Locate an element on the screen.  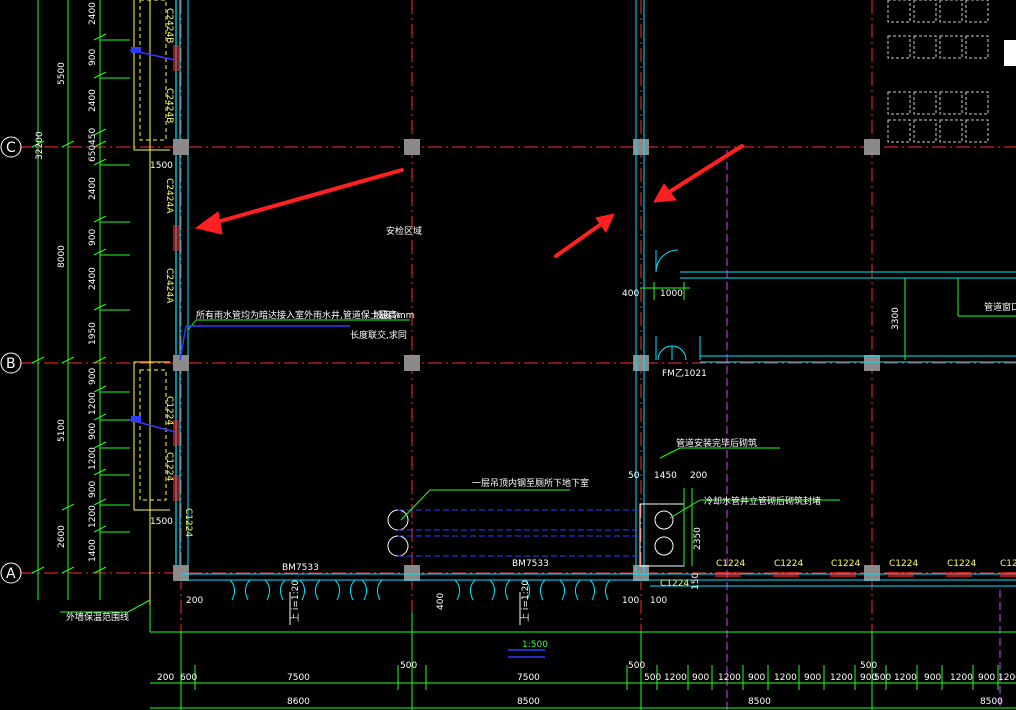
dim-1000: 1000 is located at coordinates (671, 294).